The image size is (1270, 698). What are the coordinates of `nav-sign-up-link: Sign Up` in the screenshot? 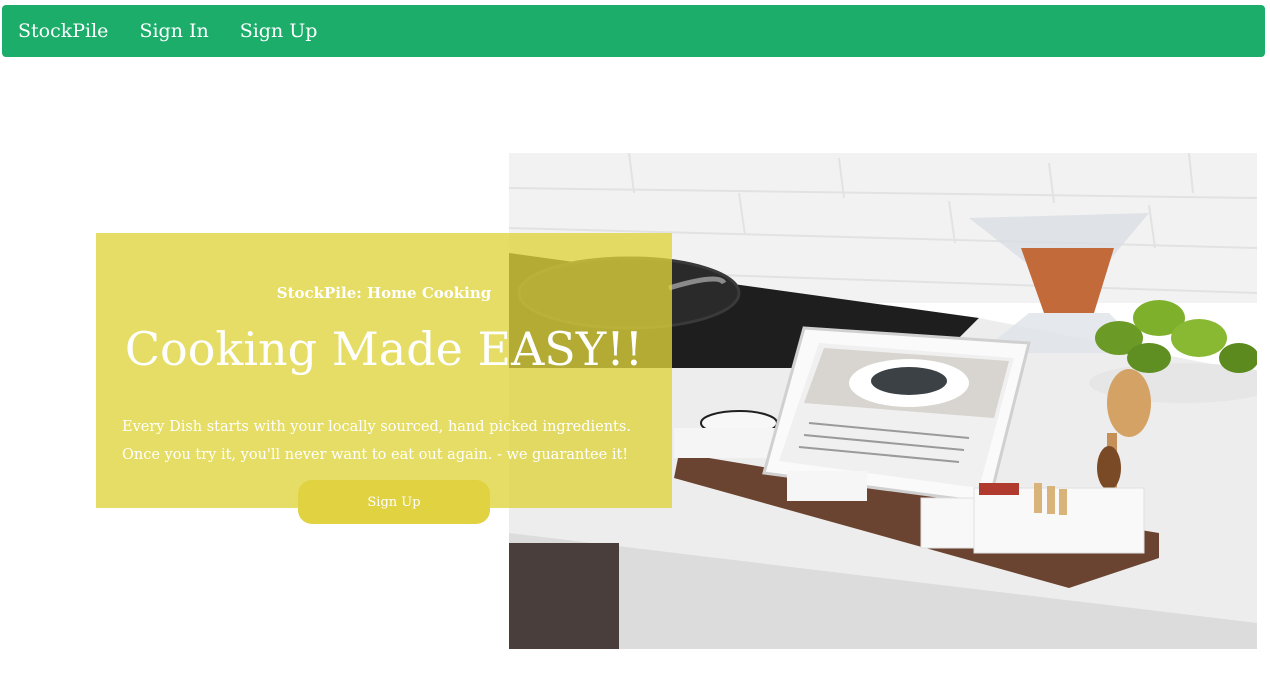 It's located at (279, 31).